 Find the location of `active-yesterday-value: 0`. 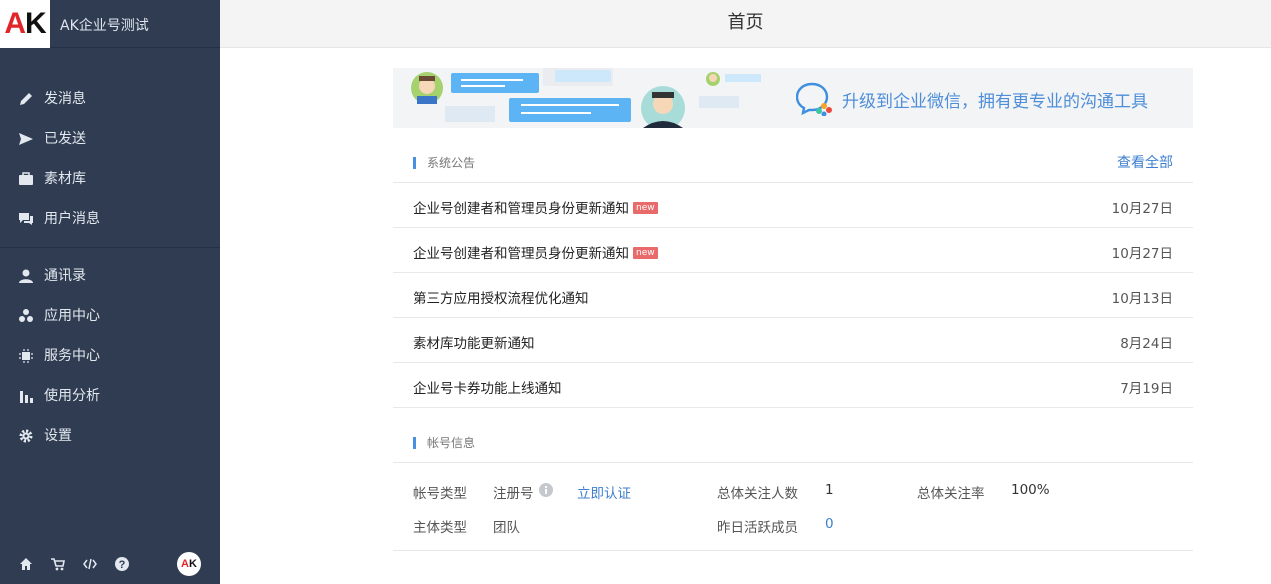

active-yesterday-value: 0 is located at coordinates (829, 524).